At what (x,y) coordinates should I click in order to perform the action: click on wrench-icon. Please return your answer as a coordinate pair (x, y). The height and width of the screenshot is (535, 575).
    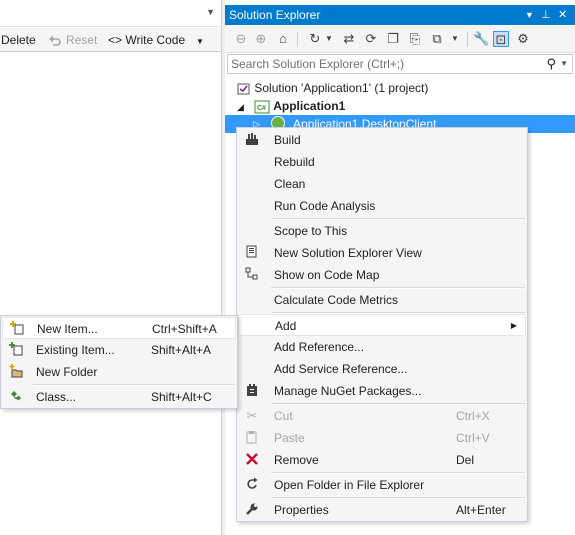
    Looking at the image, I should click on (252, 510).